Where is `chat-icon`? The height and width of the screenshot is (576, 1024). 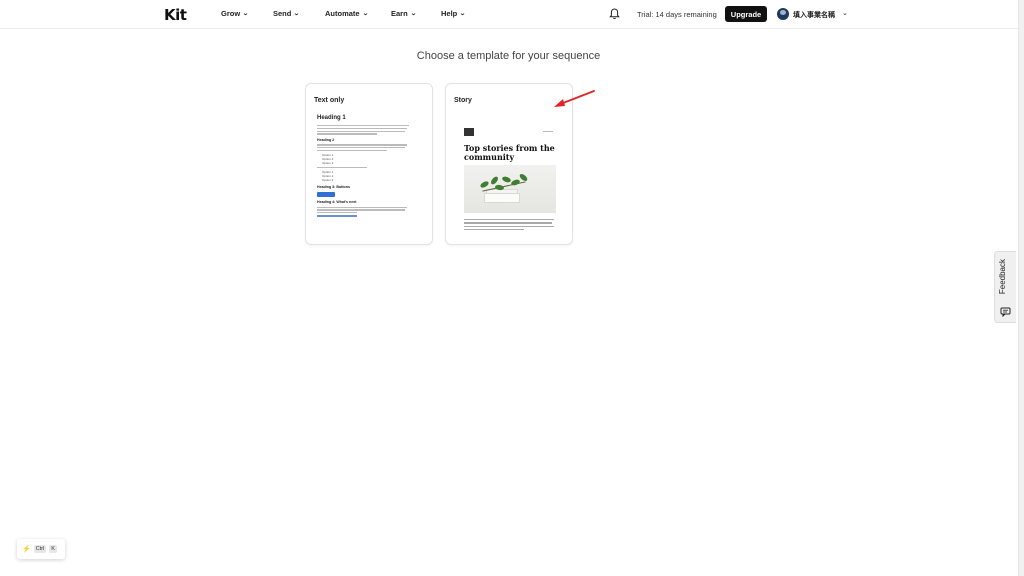 chat-icon is located at coordinates (1005, 312).